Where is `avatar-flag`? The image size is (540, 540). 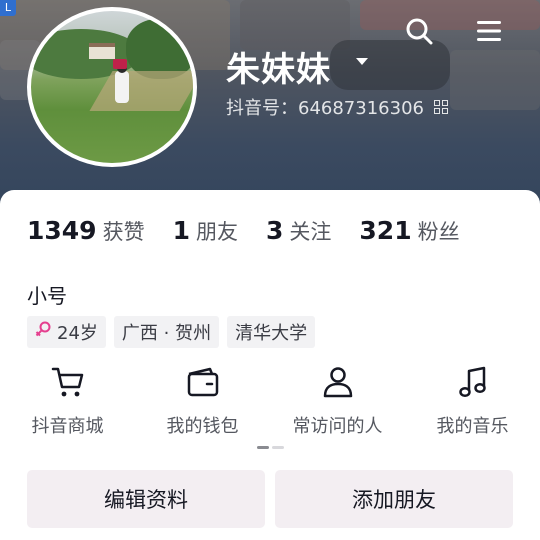 avatar-flag is located at coordinates (120, 64).